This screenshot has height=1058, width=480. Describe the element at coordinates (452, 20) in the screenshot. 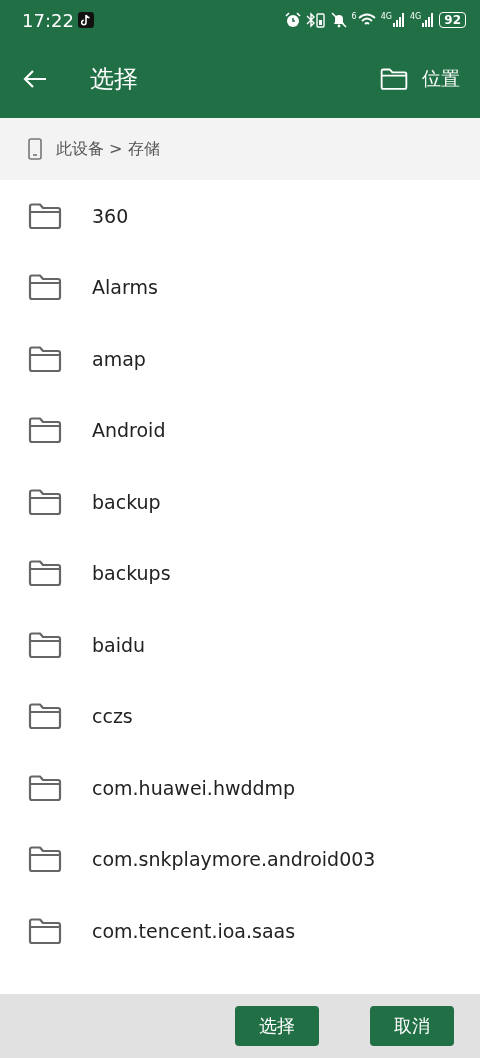

I see `battery-indicator: 92` at that location.